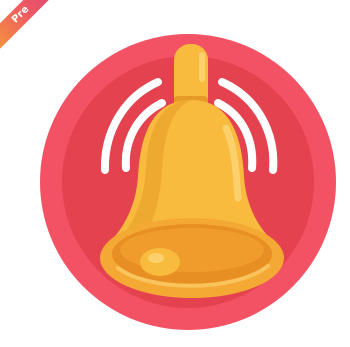 The width and height of the screenshot is (350, 347). Describe the element at coordinates (156, 258) in the screenshot. I see `bell-clapper-highlight` at that location.